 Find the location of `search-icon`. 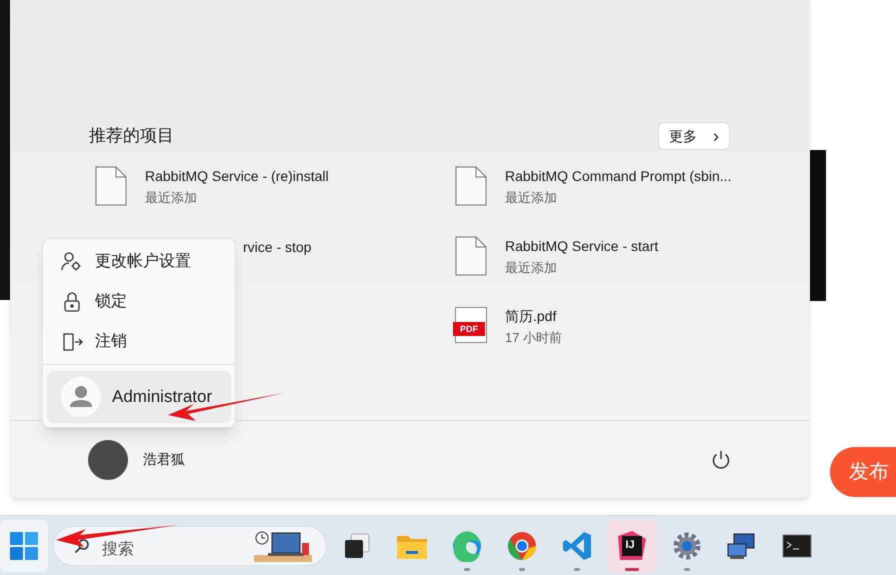

search-icon is located at coordinates (82, 546).